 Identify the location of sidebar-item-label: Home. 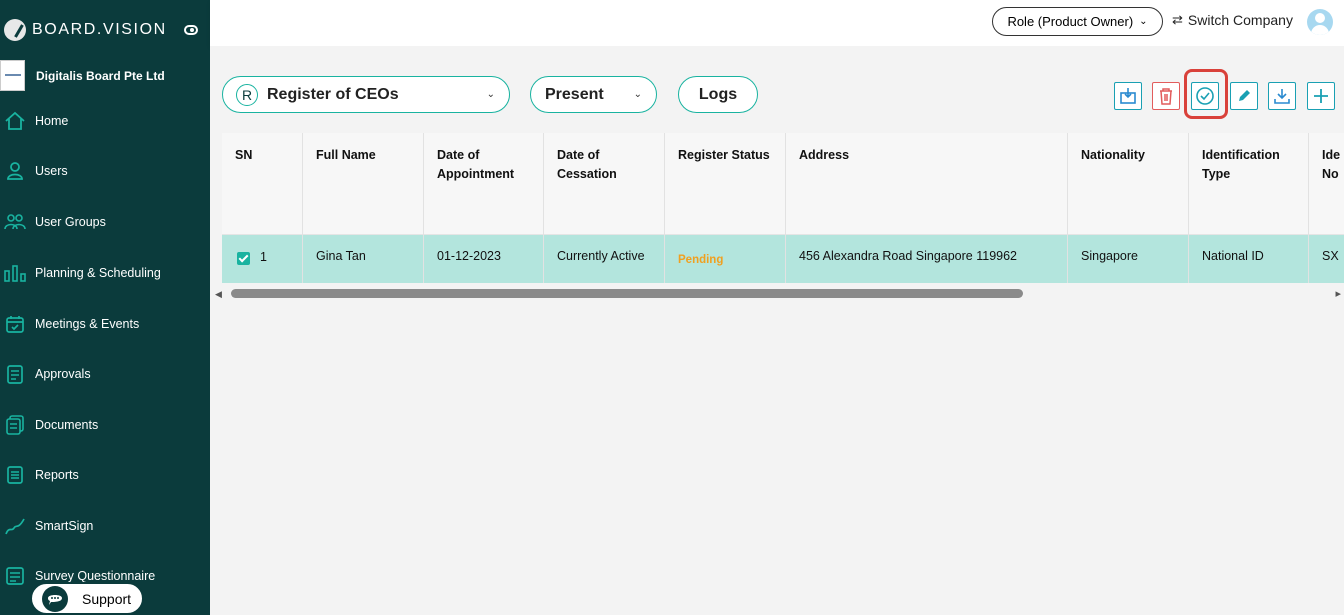
(52, 121).